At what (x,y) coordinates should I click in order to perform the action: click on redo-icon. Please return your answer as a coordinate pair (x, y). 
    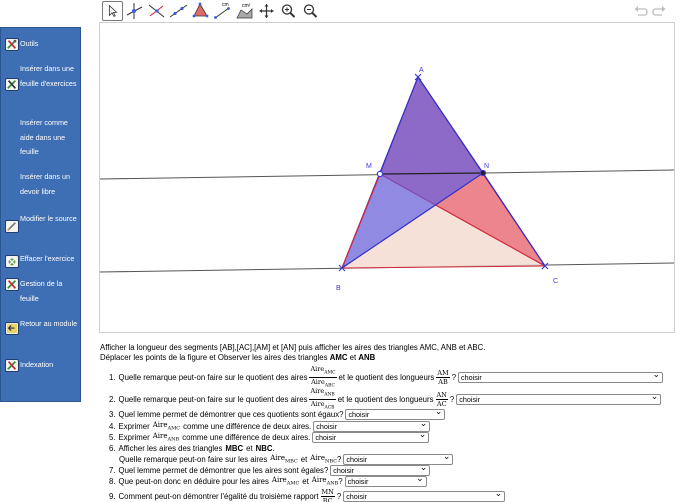
    Looking at the image, I should click on (659, 11).